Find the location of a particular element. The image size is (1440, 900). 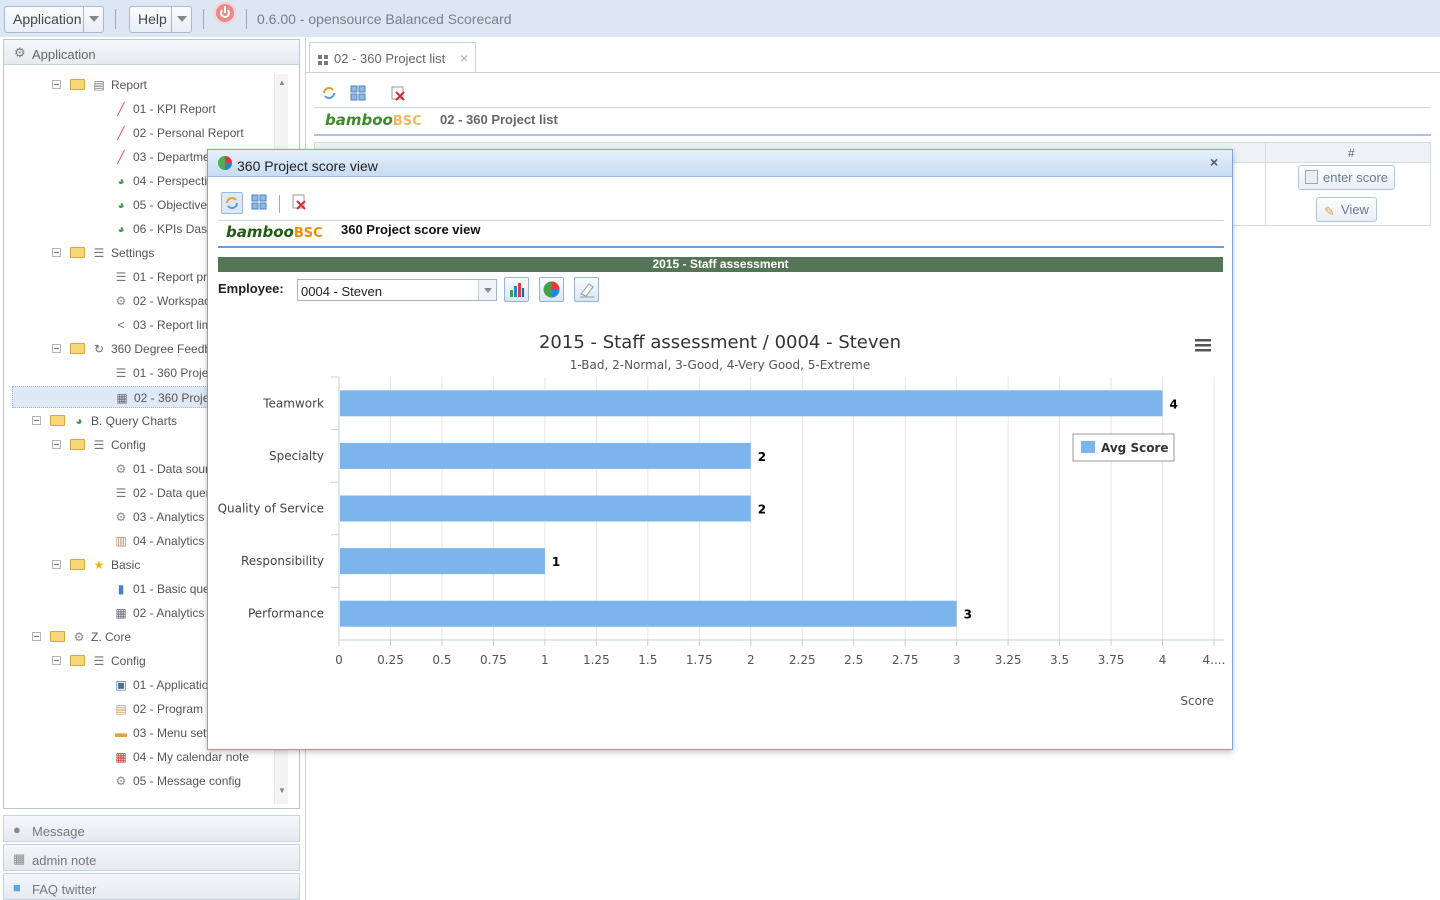

monitor-icon: ▣ is located at coordinates (121, 685).